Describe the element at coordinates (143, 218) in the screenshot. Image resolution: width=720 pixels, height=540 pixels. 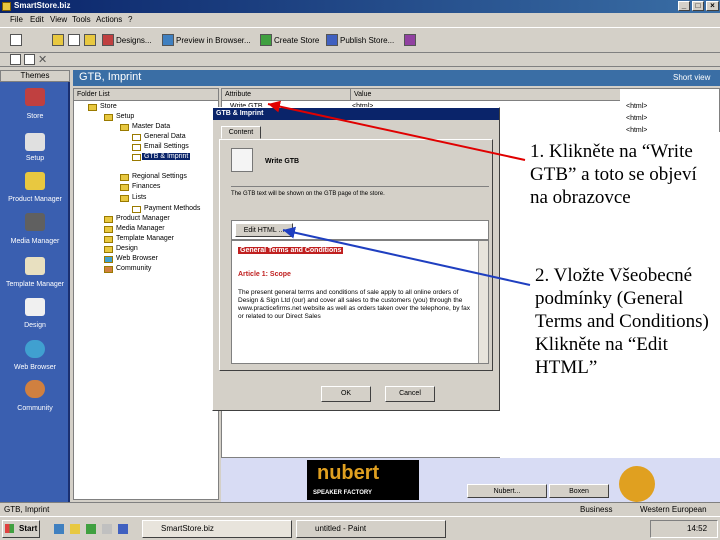
I see `tree-item: Product Manager` at that location.